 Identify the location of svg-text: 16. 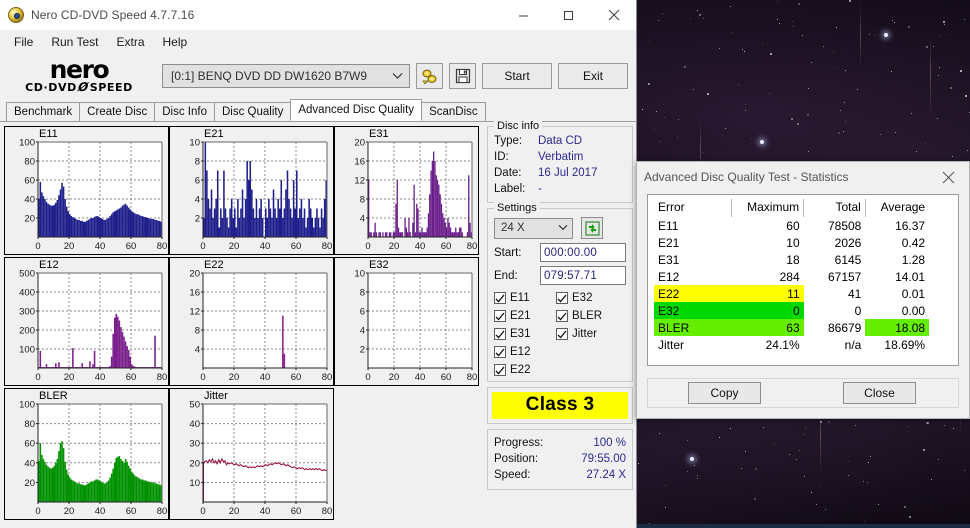
(359, 162).